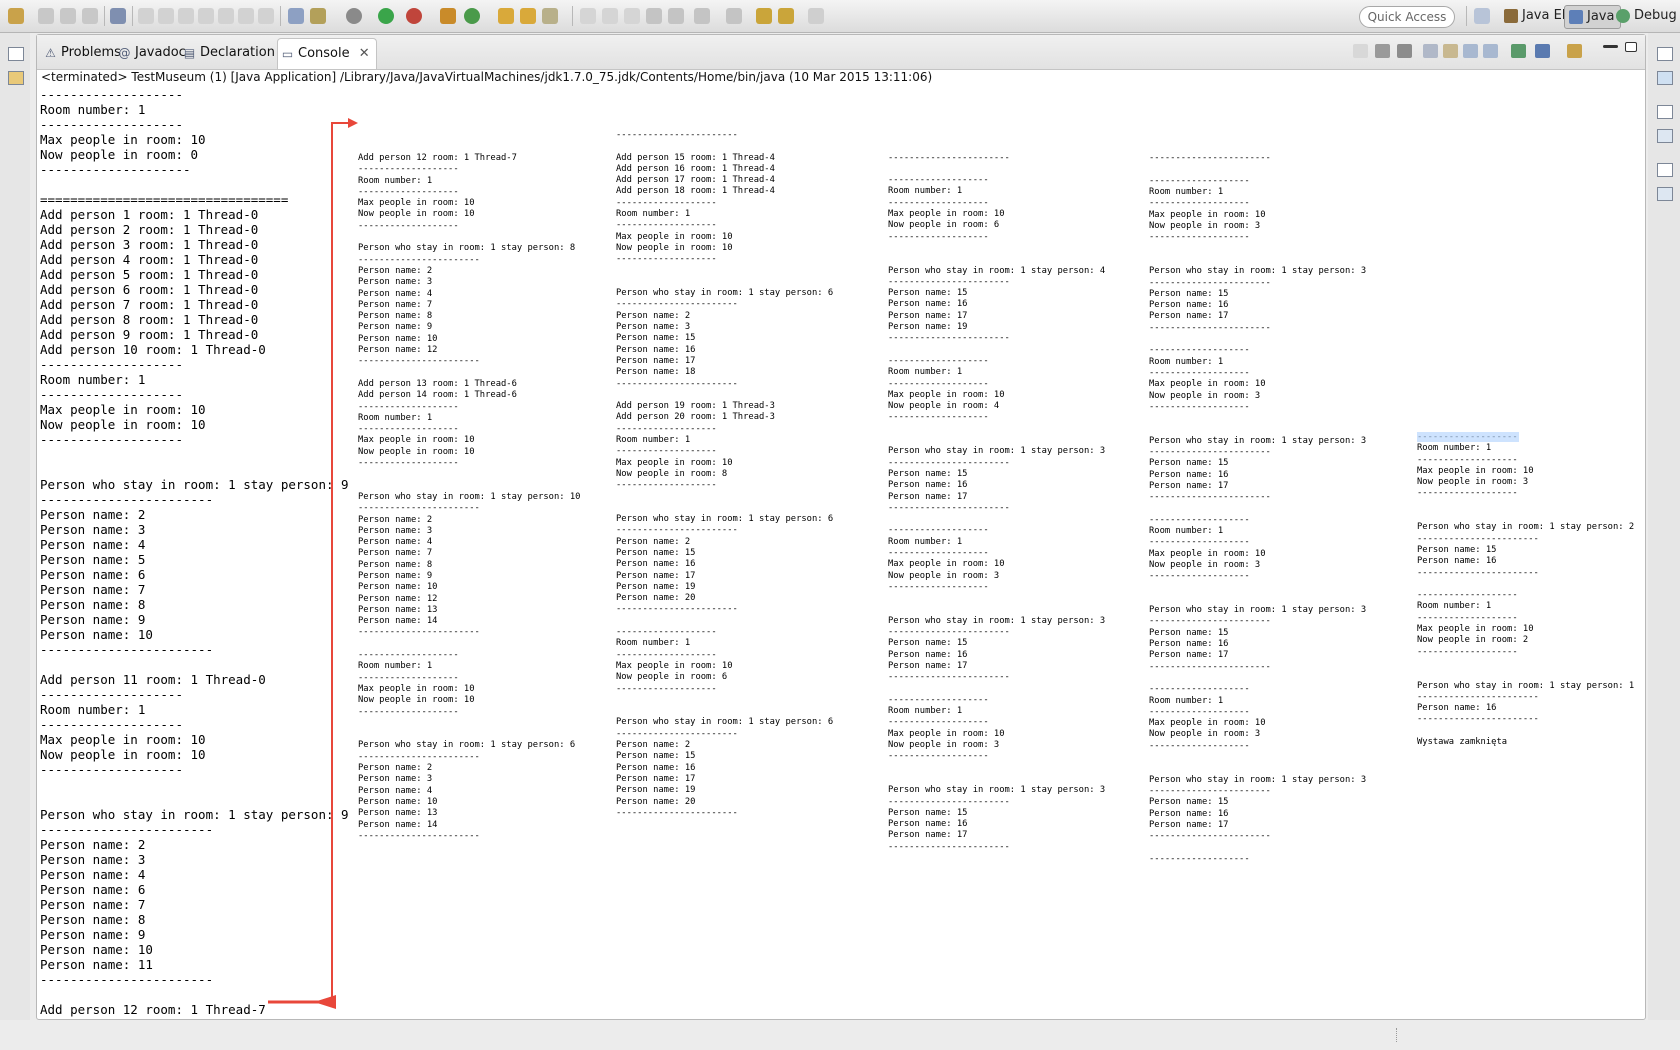 The width and height of the screenshot is (1680, 1050). Describe the element at coordinates (1665, 136) in the screenshot. I see `task-list-icon` at that location.